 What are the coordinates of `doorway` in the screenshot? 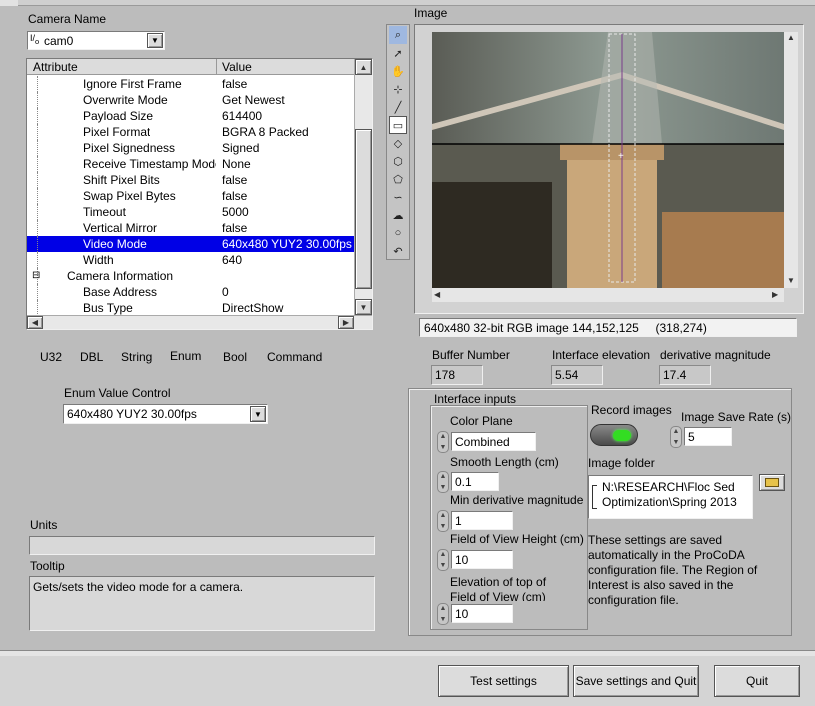 It's located at (492, 235).